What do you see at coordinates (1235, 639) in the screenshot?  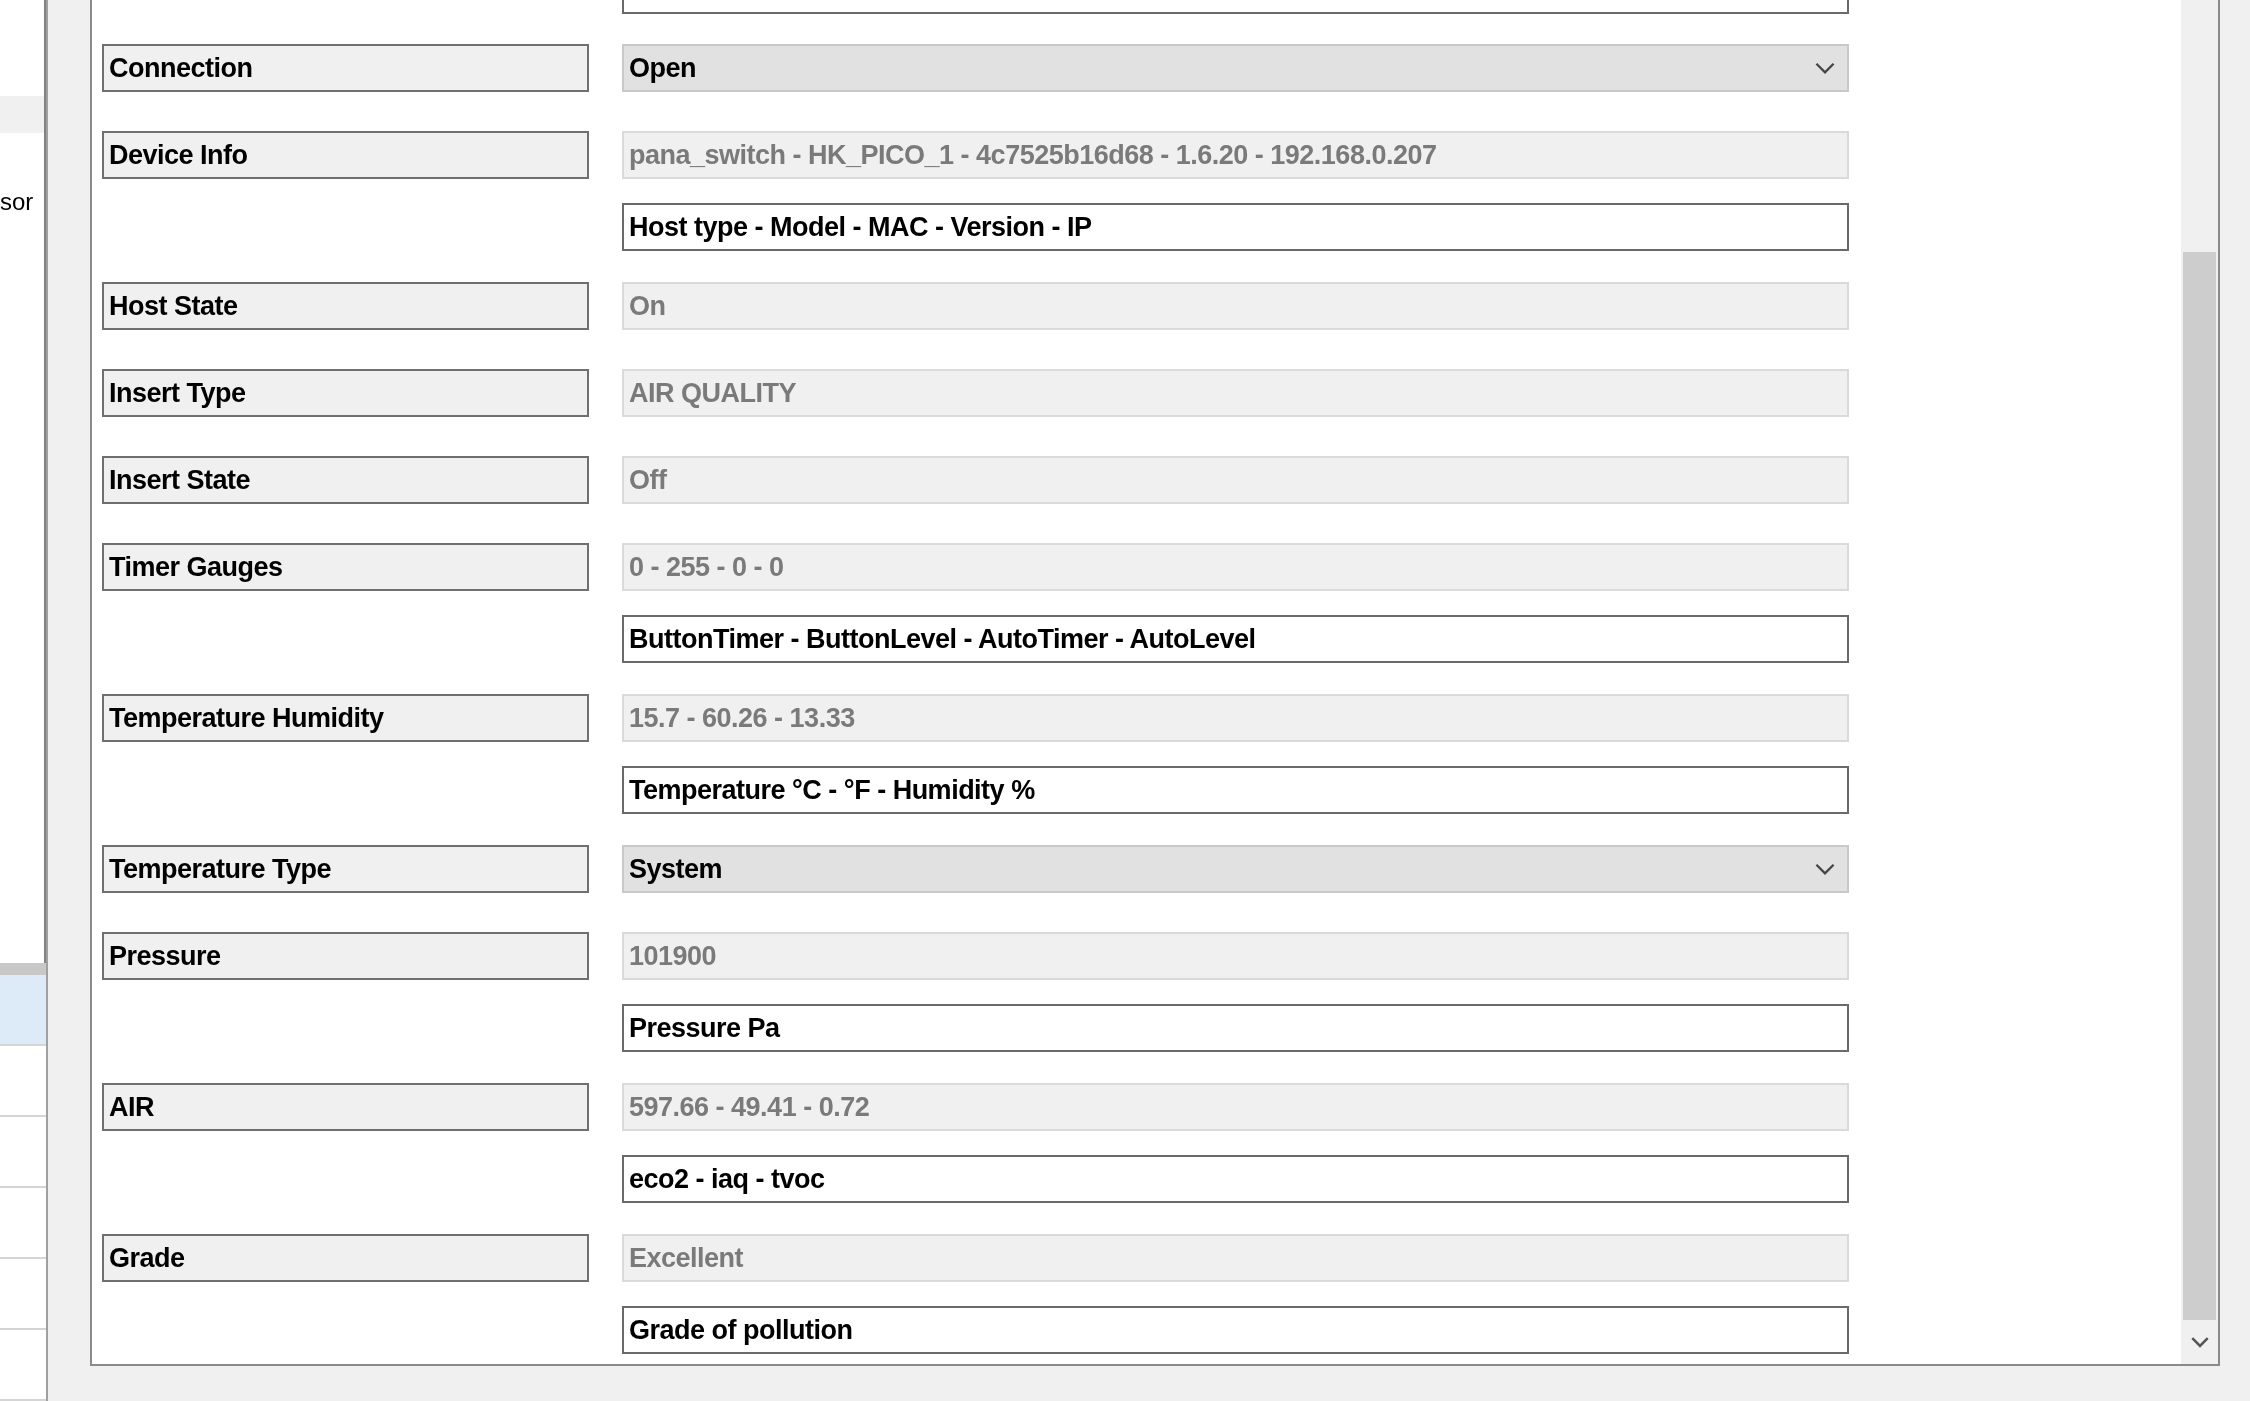 I see `text-field: ButtonTimer - ButtonLevel - AutoTimer - AutoLevel` at bounding box center [1235, 639].